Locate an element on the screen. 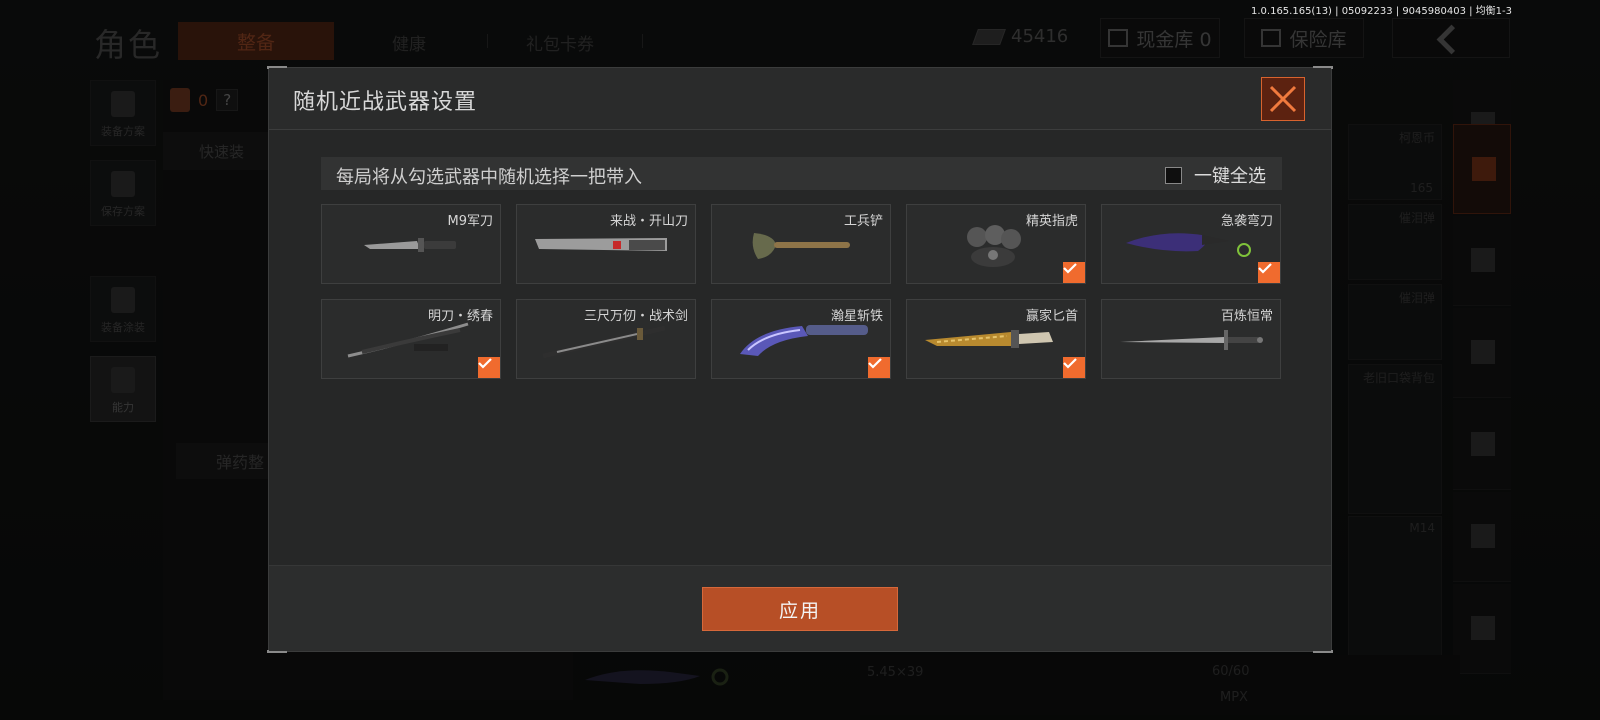  bag-count: 0 is located at coordinates (203, 100).